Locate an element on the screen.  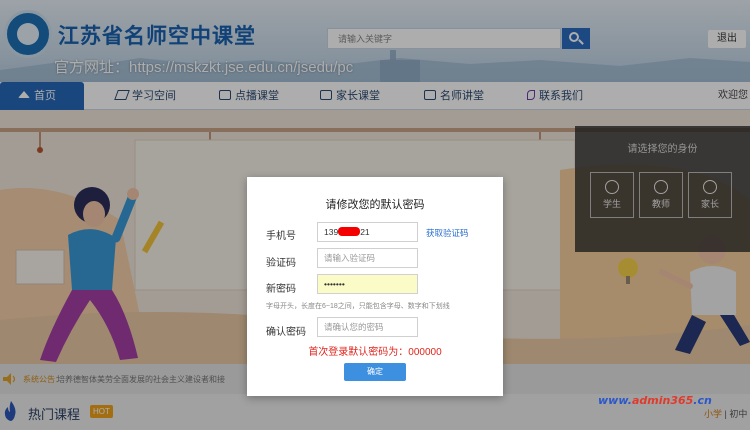
phone-label: 手机号 is located at coordinates (281, 236).